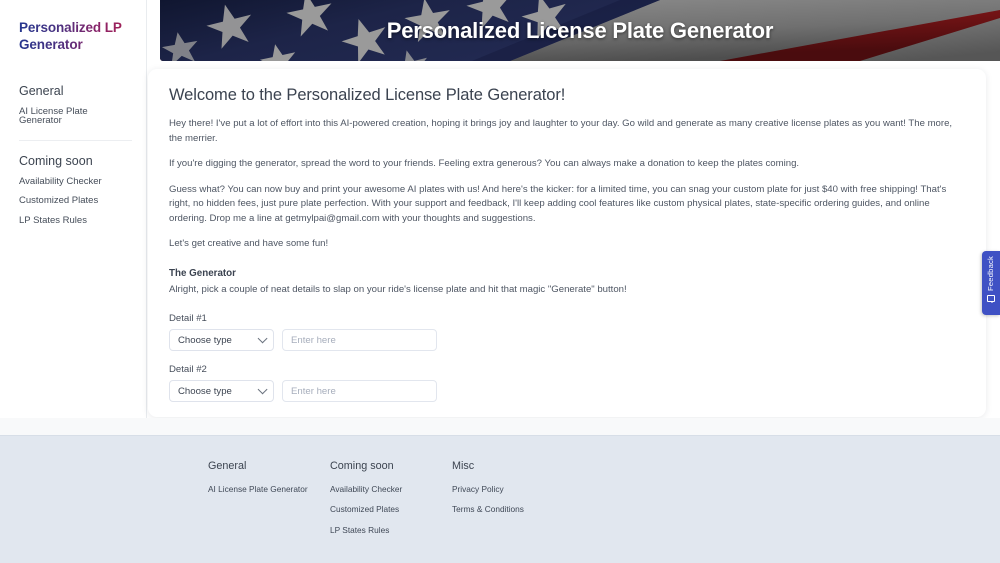 Image resolution: width=1000 pixels, height=563 pixels. What do you see at coordinates (269, 489) in the screenshot?
I see `footer-link-ai-license-plate-generator: AI License Plate Generator` at bounding box center [269, 489].